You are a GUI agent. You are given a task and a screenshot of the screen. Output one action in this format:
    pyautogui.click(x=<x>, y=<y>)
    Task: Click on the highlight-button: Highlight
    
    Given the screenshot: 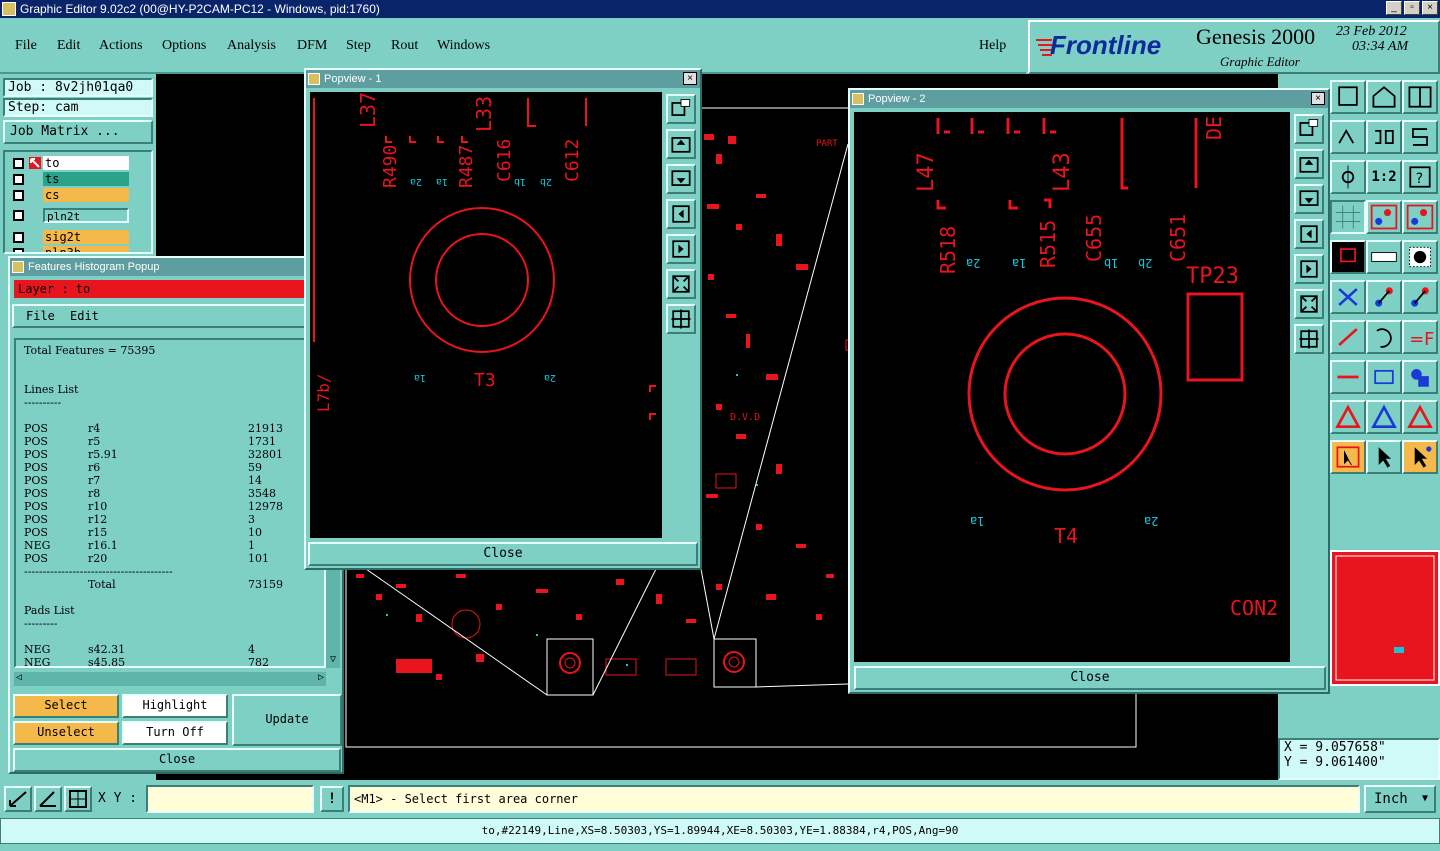 What is the action you would take?
    pyautogui.click(x=175, y=706)
    